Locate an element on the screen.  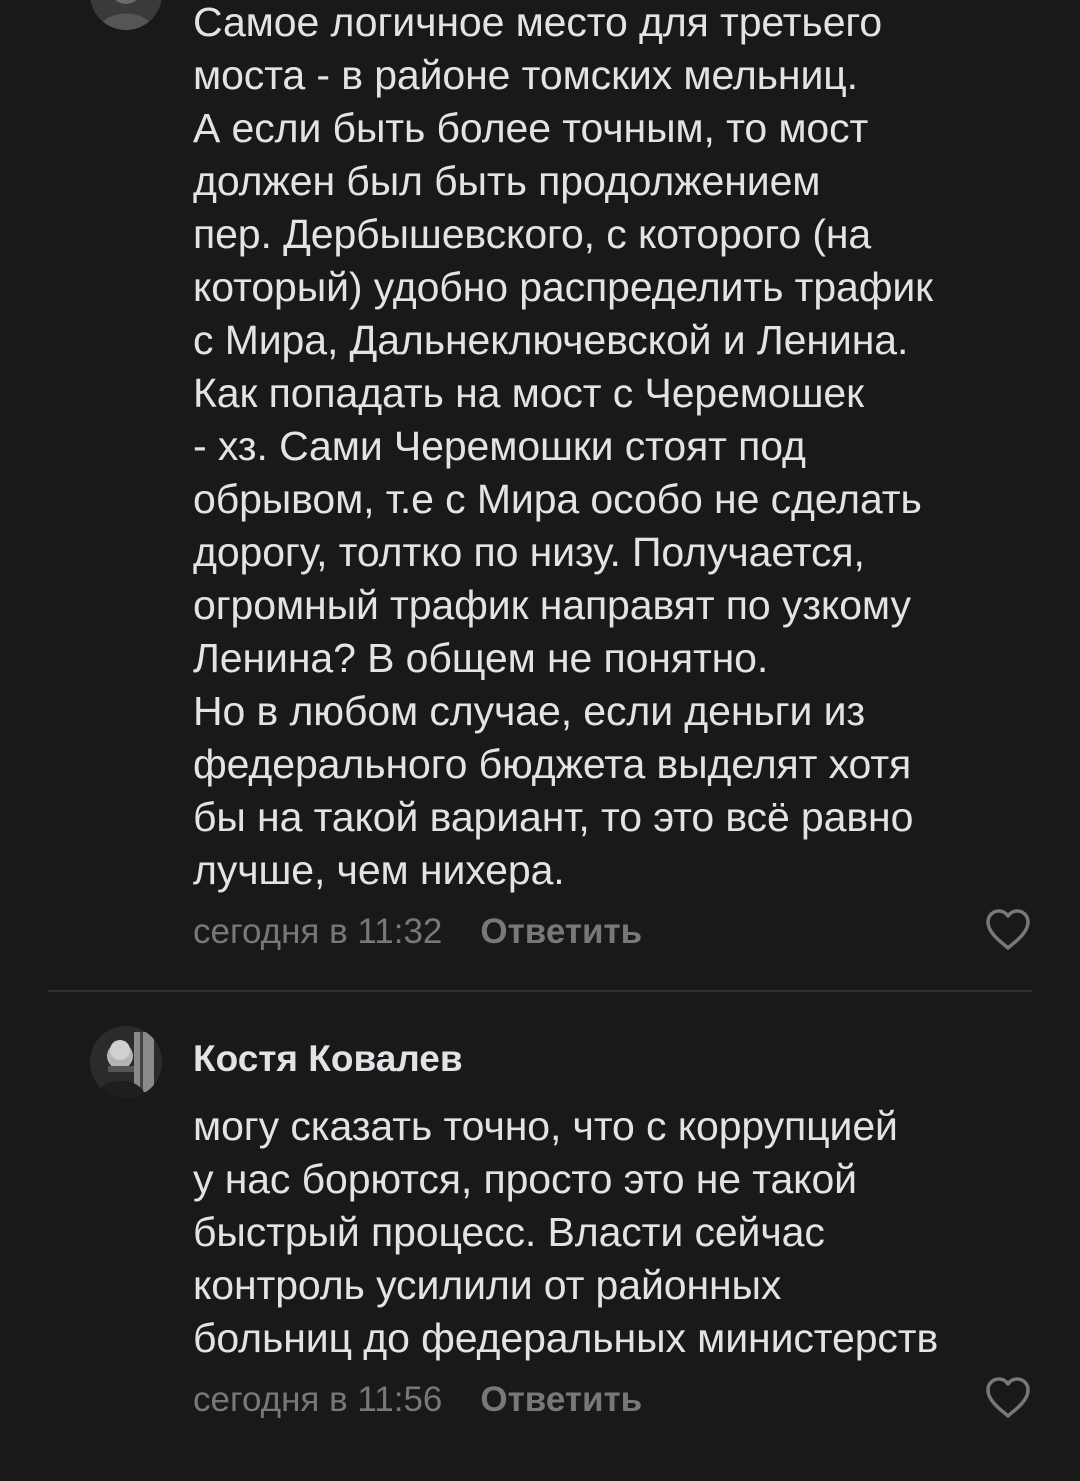
comment-timestamp: сегодня в 11:32 is located at coordinates (318, 931).